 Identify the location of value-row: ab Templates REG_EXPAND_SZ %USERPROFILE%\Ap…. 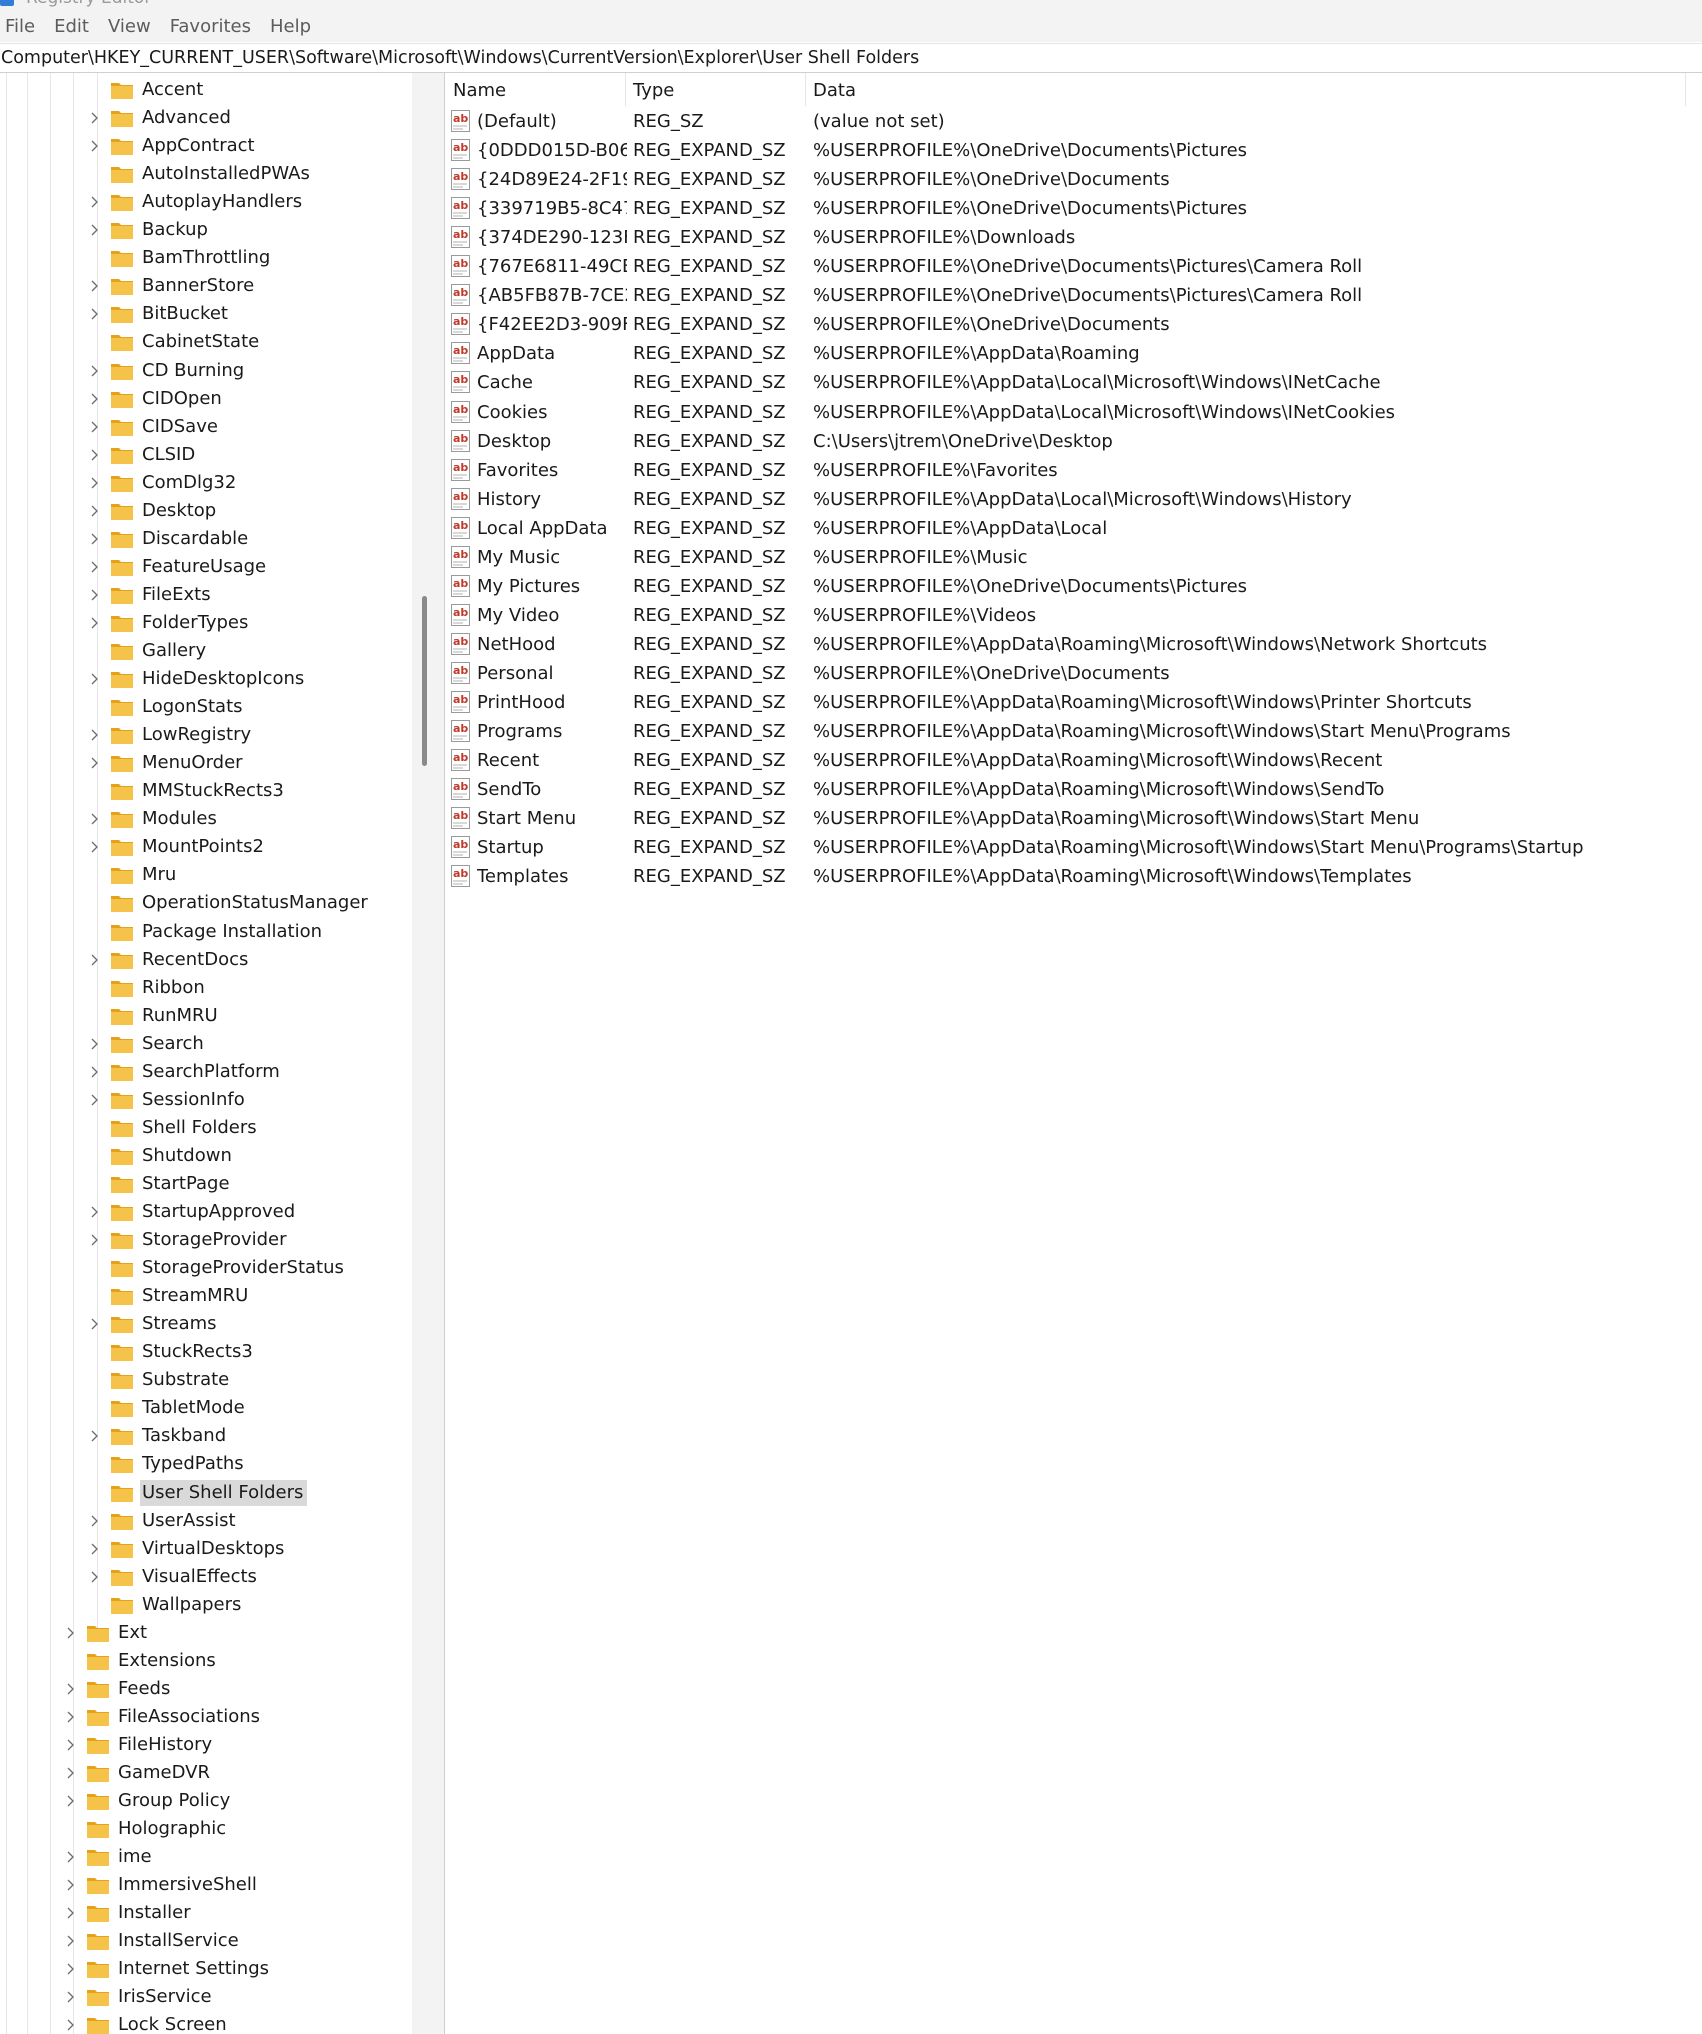
(1074, 876).